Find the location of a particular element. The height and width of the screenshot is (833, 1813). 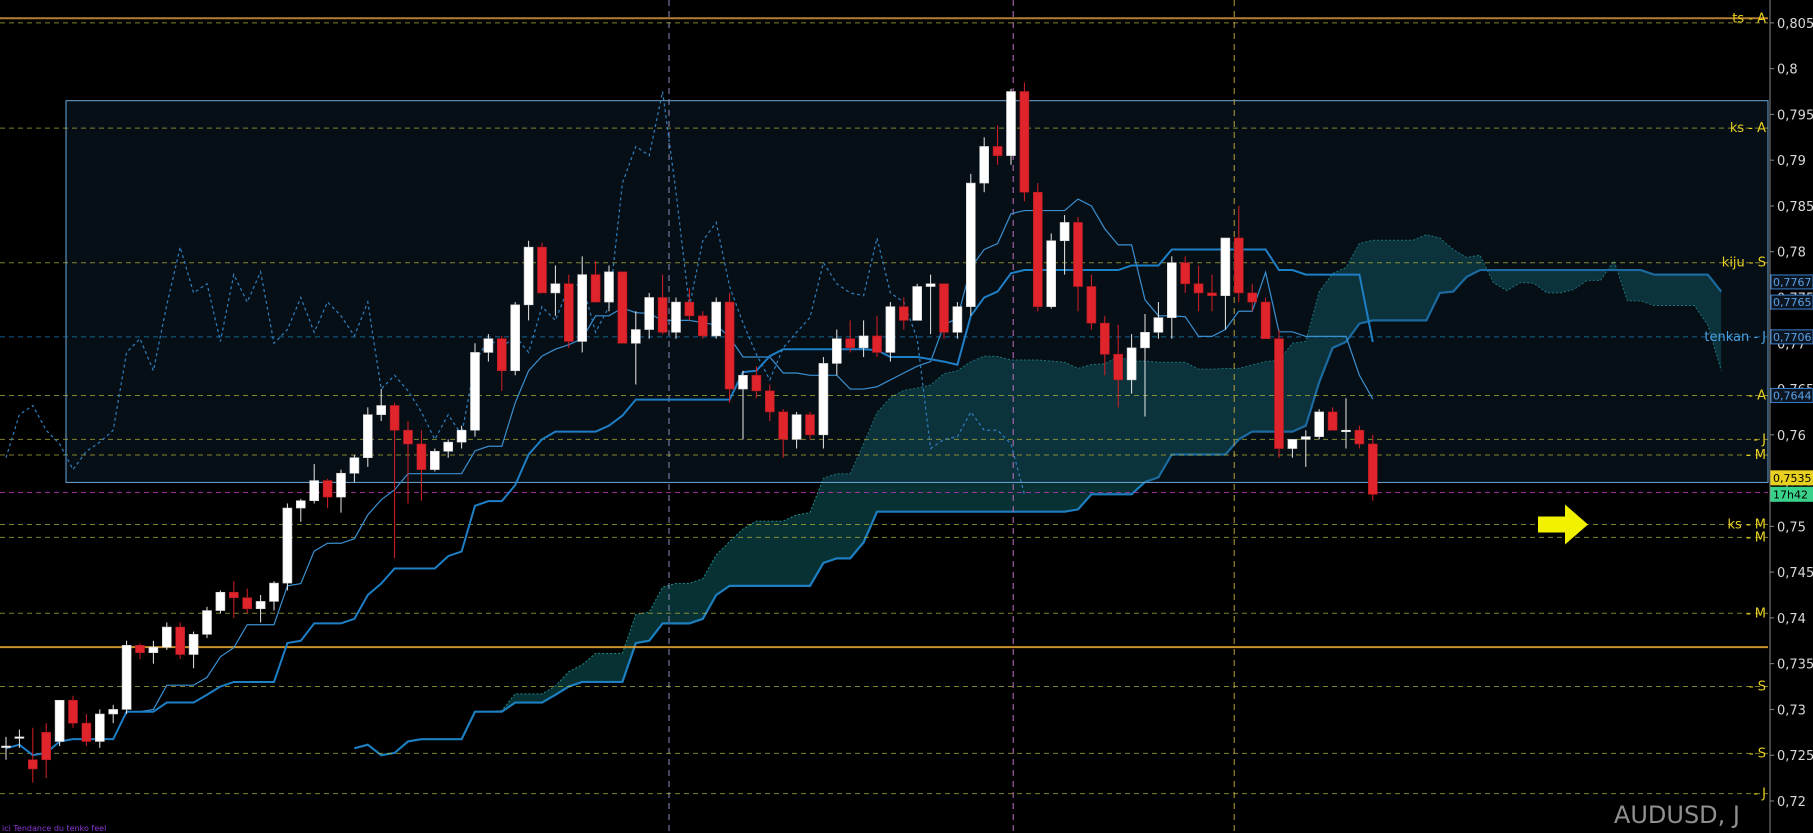

axis-tick-label: 0,805 is located at coordinates (1795, 24).